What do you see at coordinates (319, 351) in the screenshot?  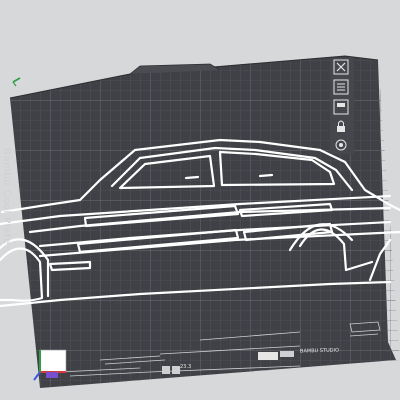 I see `plate-brand-mark: BAMBU STUDIO` at bounding box center [319, 351].